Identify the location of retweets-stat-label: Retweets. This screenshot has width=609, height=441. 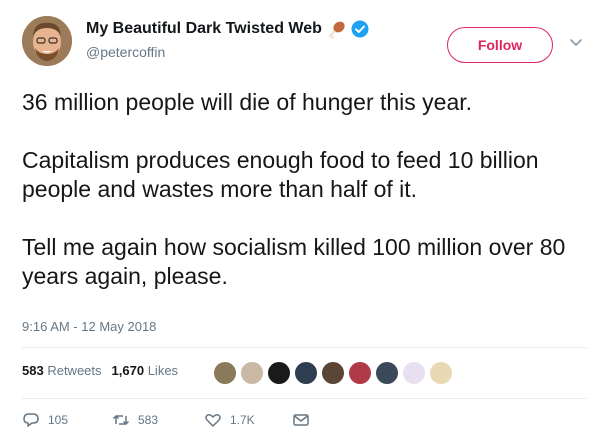
(74, 370).